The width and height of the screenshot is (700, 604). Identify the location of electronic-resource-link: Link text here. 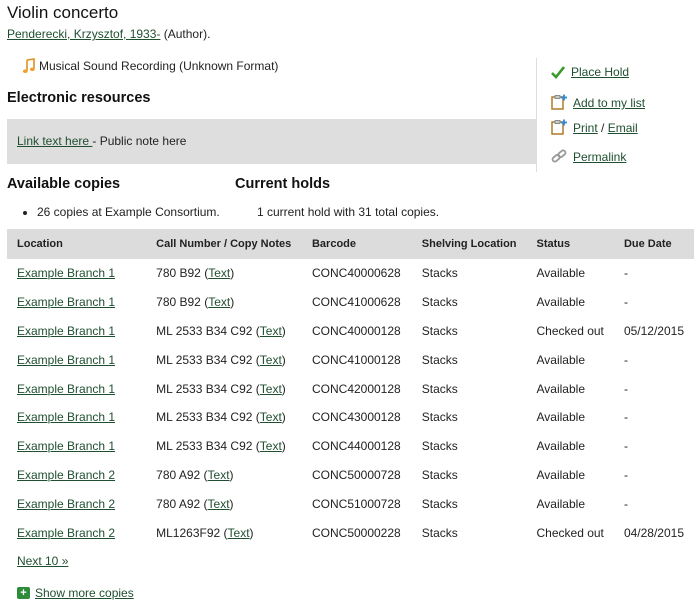
(54, 141).